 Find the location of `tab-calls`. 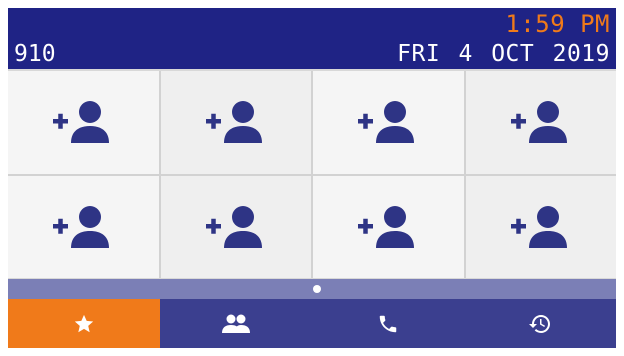

tab-calls is located at coordinates (388, 323).